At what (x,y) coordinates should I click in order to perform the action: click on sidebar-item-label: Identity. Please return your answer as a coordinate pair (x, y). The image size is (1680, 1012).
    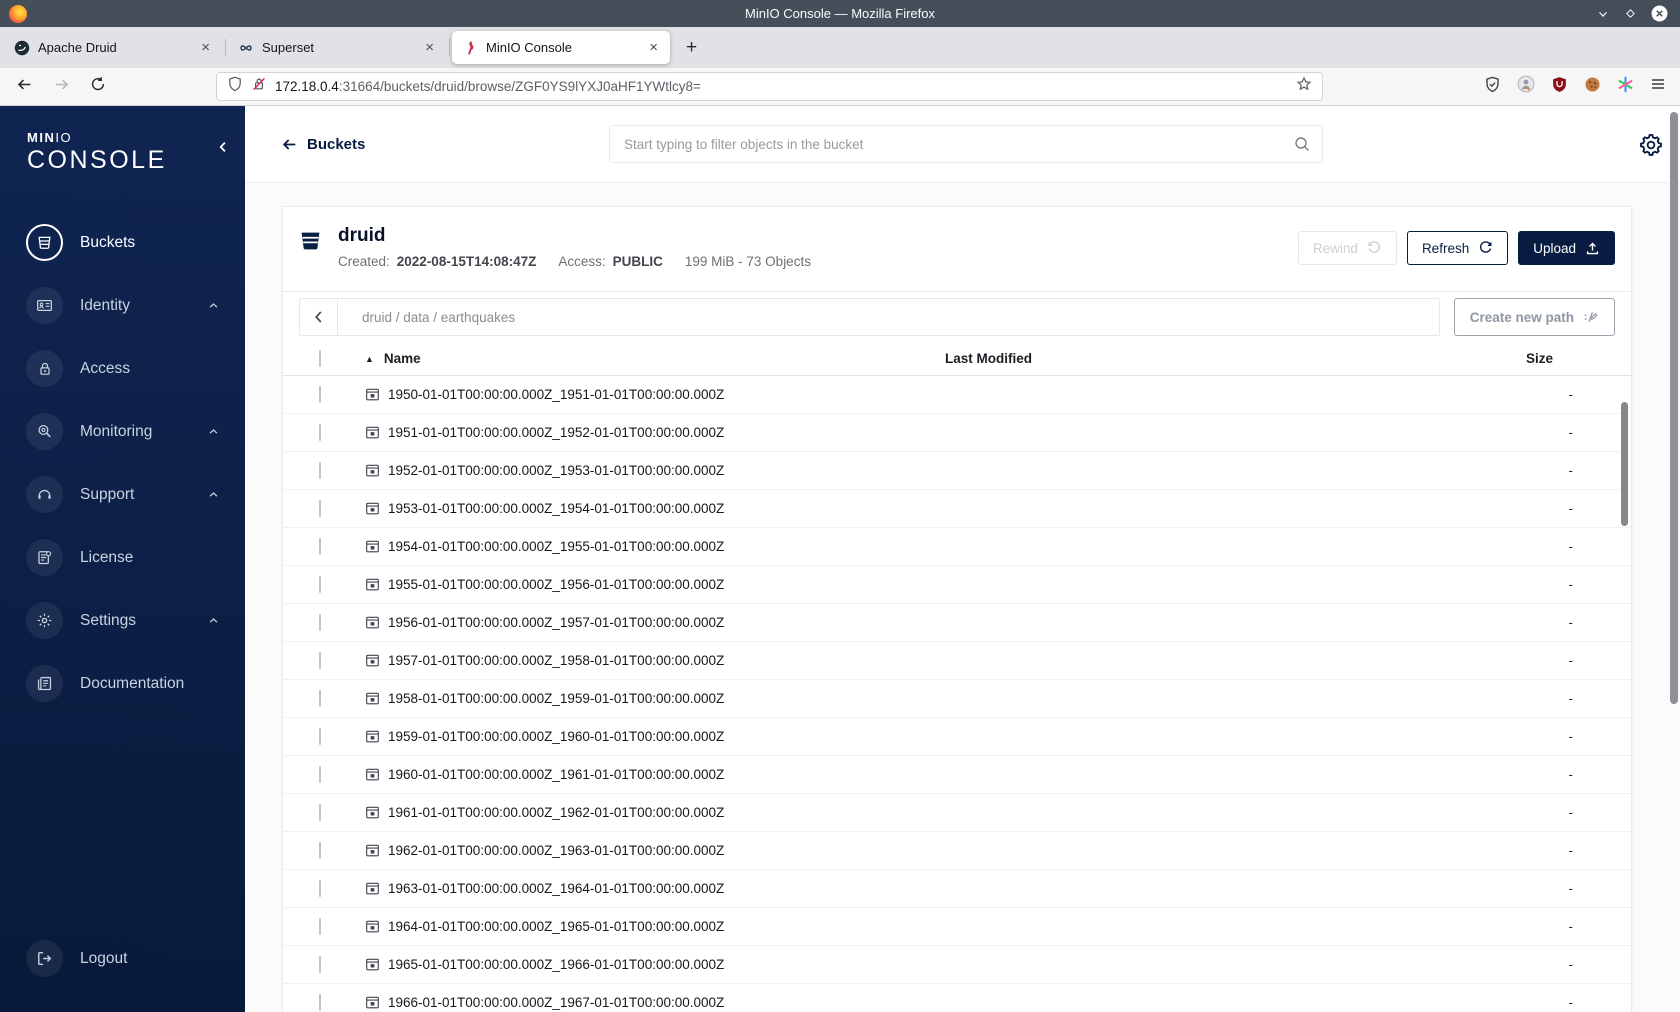
    Looking at the image, I should click on (105, 305).